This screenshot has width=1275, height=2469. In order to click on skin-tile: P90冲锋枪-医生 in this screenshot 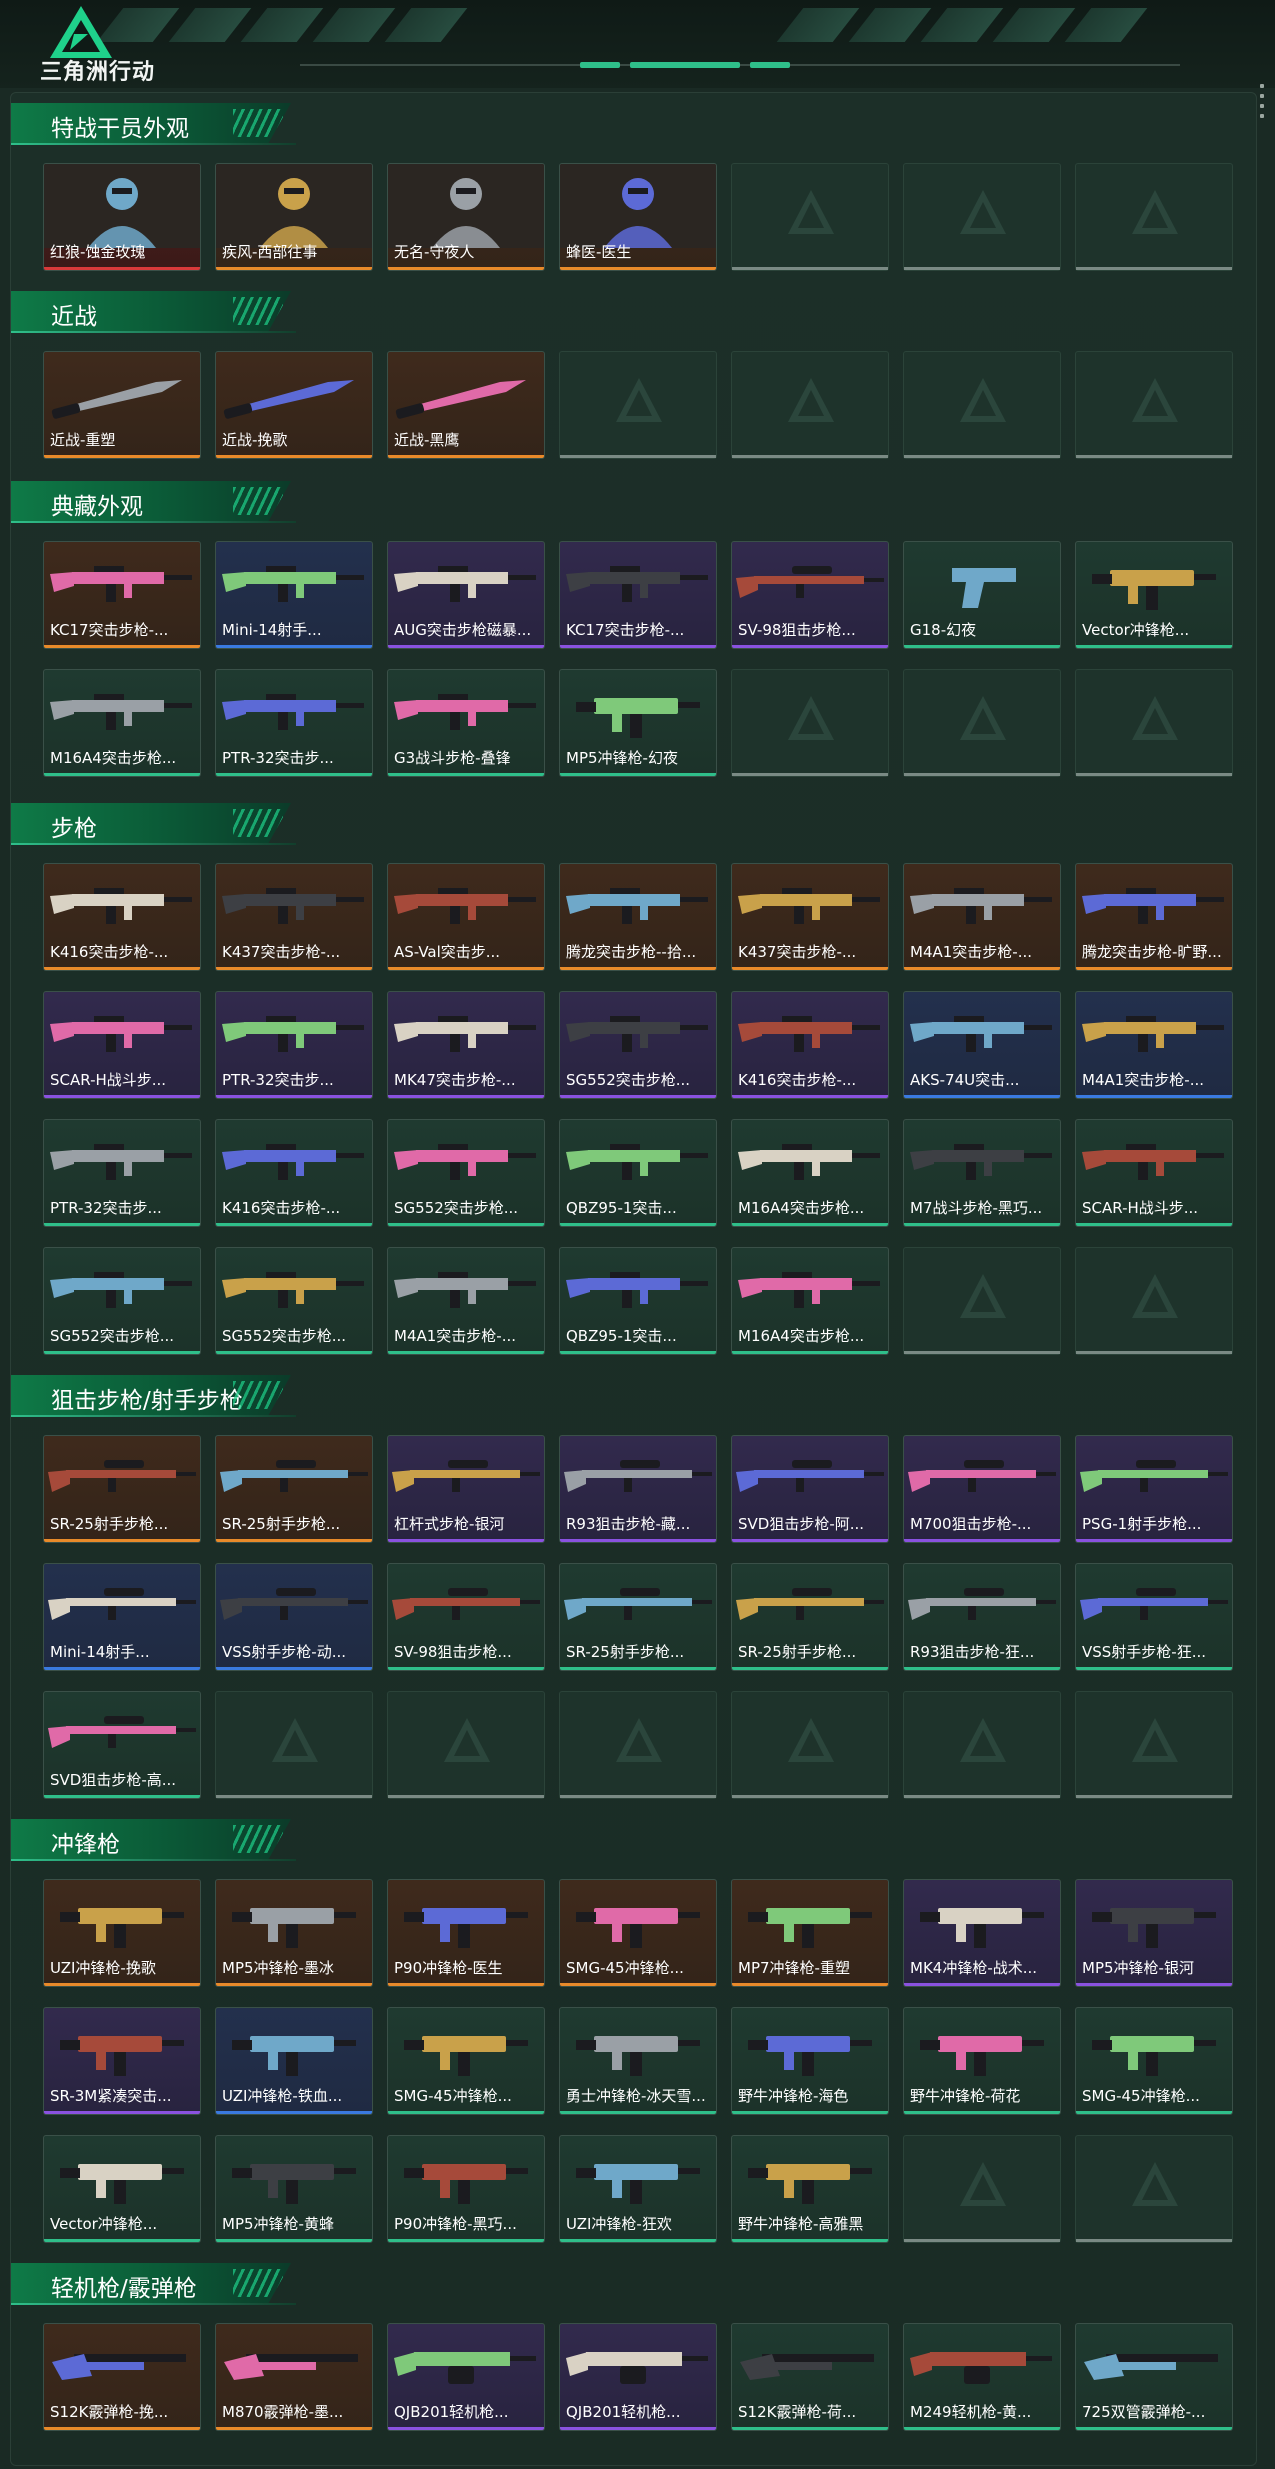, I will do `click(466, 1933)`.